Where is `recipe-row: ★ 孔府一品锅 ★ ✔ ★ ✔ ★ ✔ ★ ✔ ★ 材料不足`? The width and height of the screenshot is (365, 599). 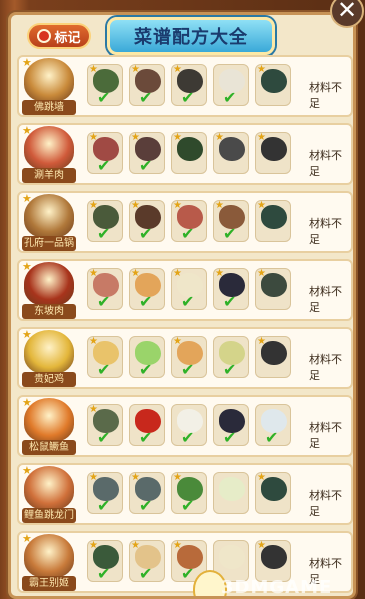
recipe-row: ★ 孔府一品锅 ★ ✔ ★ ✔ ★ ✔ ★ ✔ ★ 材料不足 is located at coordinates (185, 222).